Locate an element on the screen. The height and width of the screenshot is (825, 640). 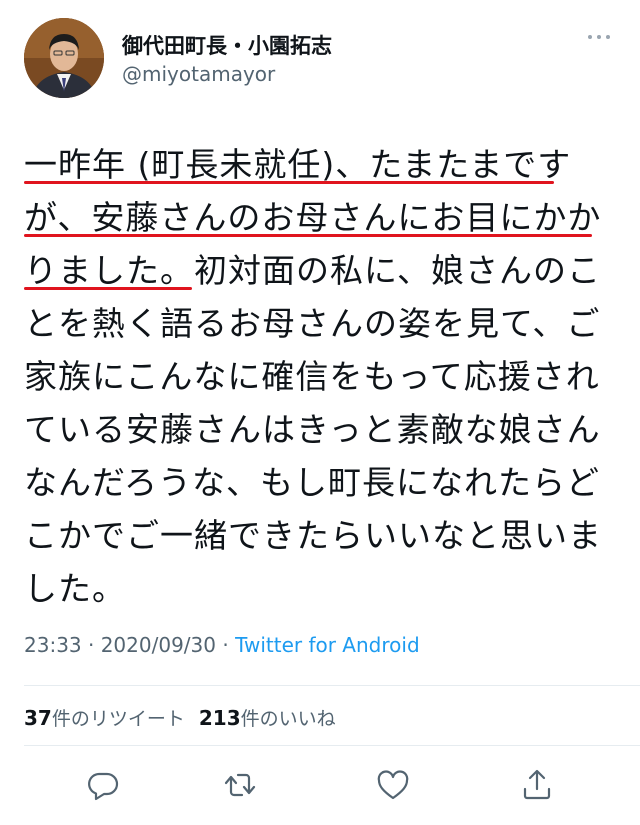
tweet-meta: 23:33 · 2020/09/30 · Twitter for Android is located at coordinates (222, 645).